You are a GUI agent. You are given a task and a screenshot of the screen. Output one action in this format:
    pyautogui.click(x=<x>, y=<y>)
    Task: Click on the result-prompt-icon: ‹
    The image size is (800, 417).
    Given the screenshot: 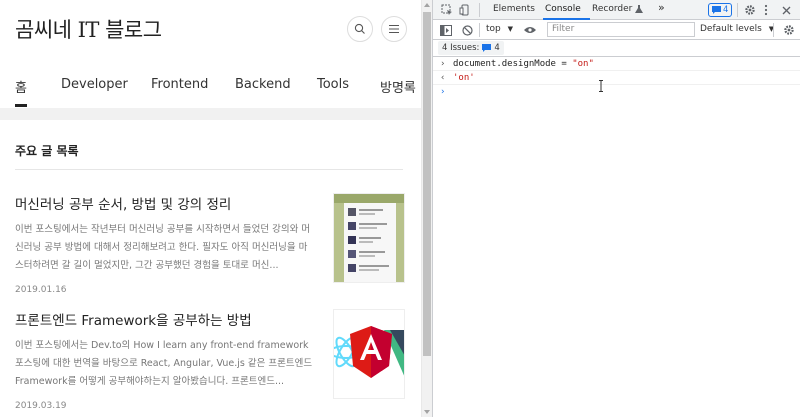 What is the action you would take?
    pyautogui.click(x=443, y=78)
    